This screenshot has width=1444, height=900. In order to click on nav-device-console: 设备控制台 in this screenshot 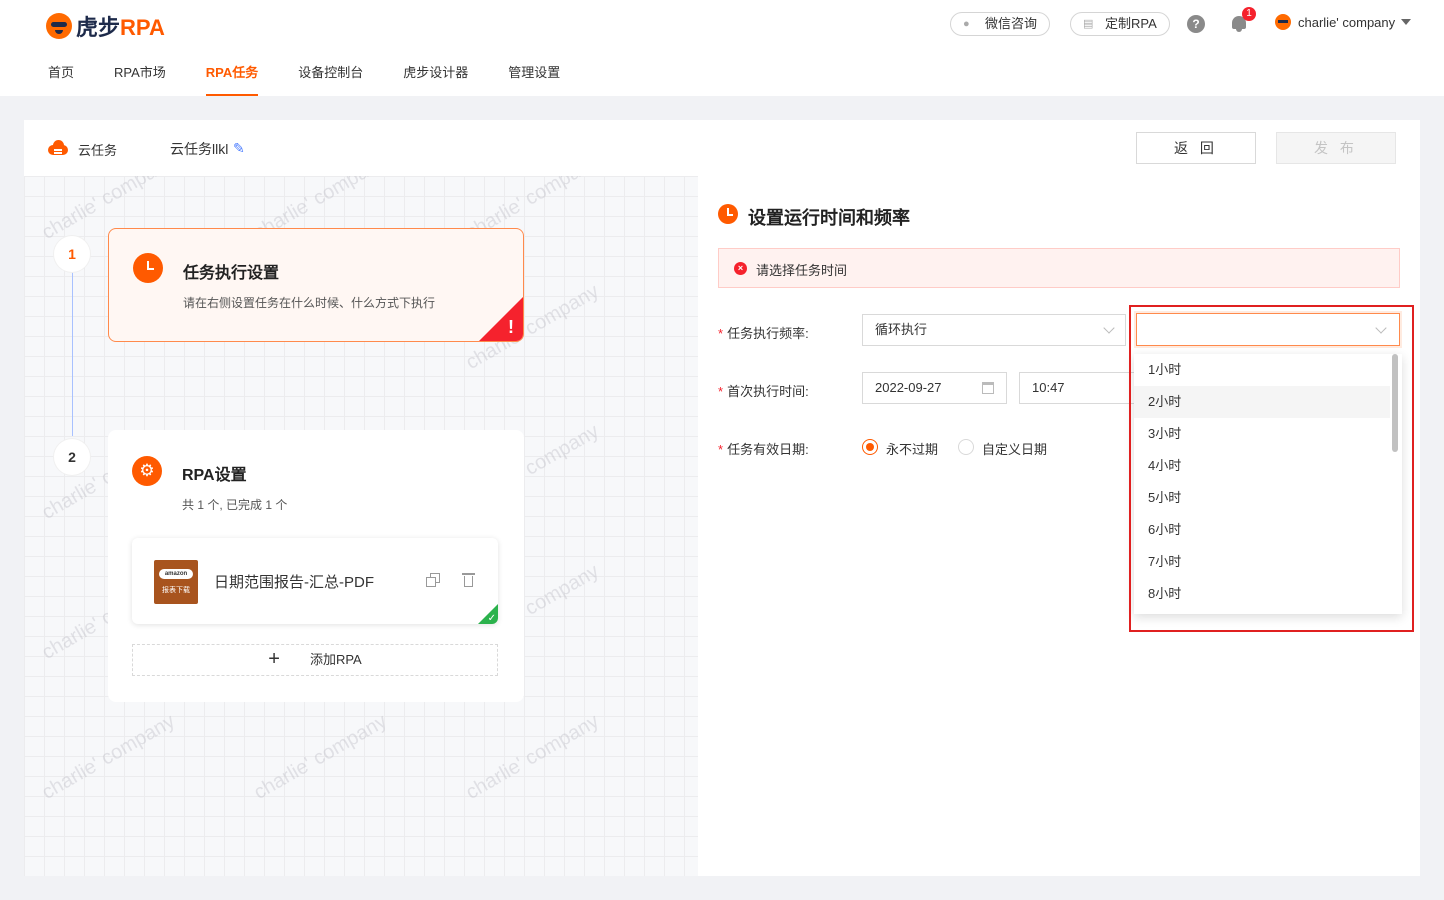, I will do `click(330, 79)`.